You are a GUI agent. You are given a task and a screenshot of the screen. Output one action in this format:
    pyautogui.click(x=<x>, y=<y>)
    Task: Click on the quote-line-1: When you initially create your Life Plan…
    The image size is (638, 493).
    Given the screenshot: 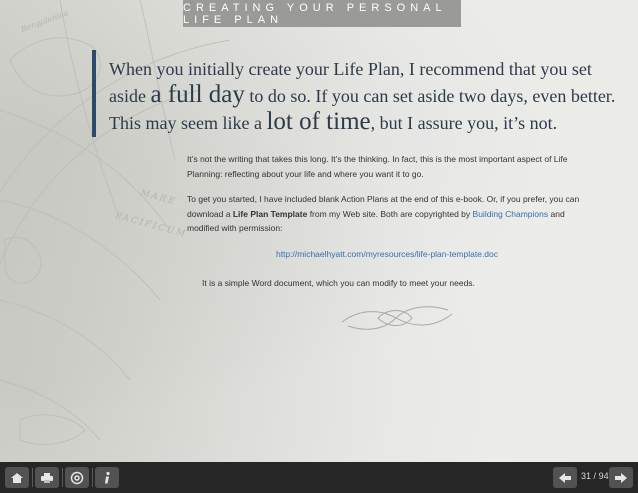 What is the action you would take?
    pyautogui.click(x=369, y=69)
    